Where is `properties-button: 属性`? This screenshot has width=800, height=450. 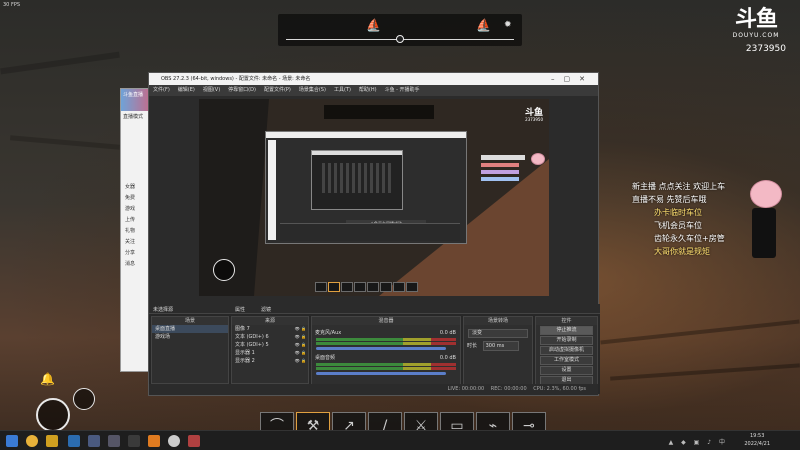
properties-button: 属性 is located at coordinates (240, 309).